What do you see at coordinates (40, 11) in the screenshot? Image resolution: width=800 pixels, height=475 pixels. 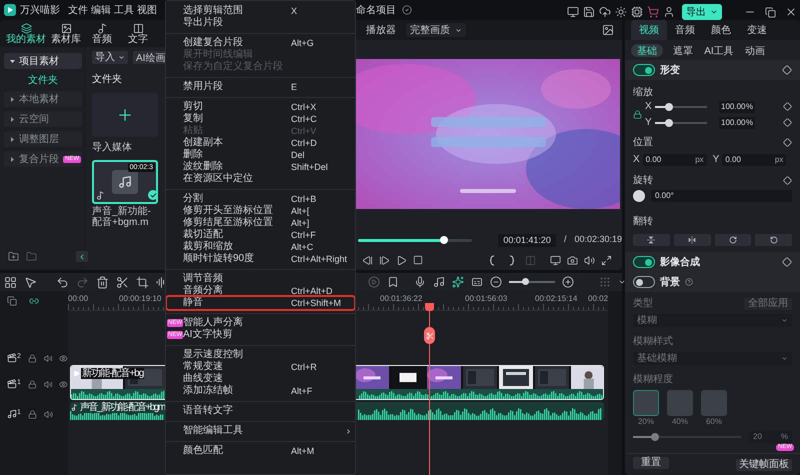 I see `app-name: 万兴喵影` at bounding box center [40, 11].